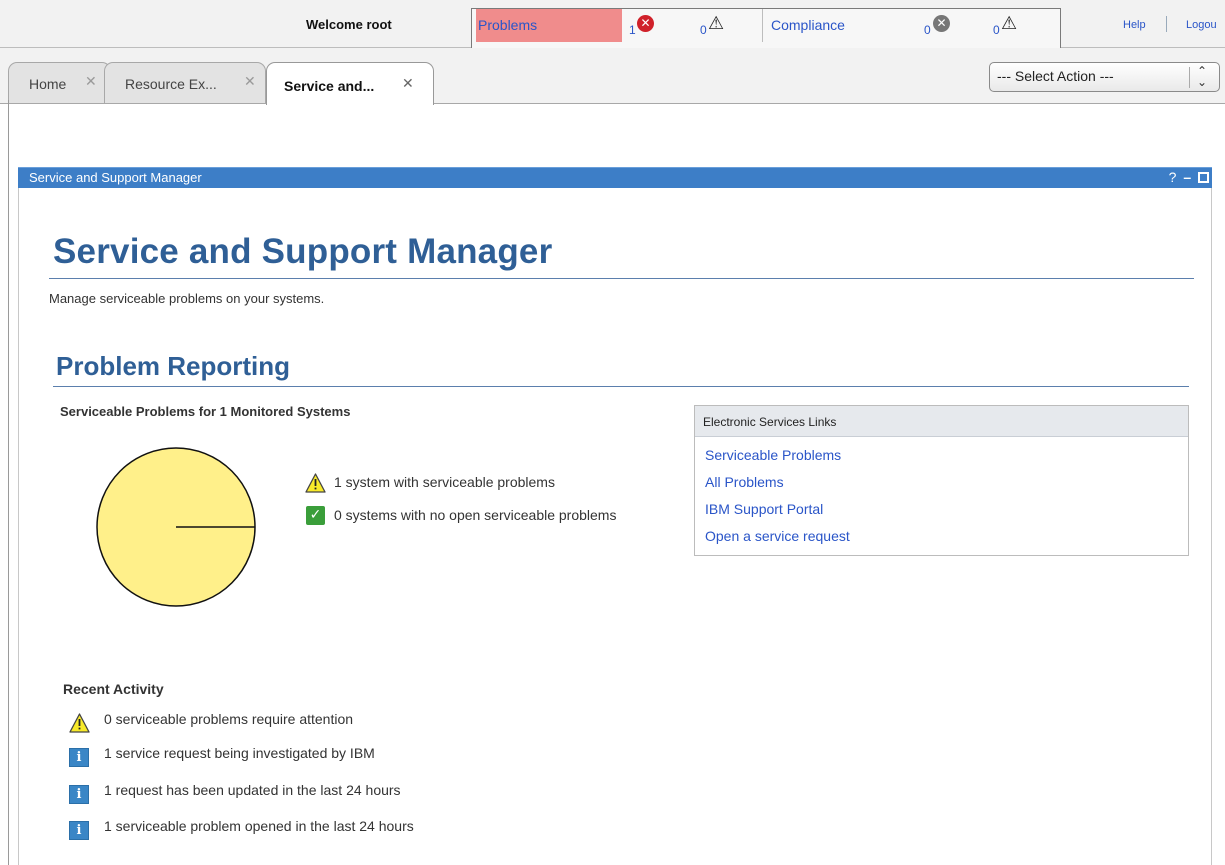 The image size is (1225, 865). What do you see at coordinates (632, 30) in the screenshot?
I see `problems-error-count: 1` at bounding box center [632, 30].